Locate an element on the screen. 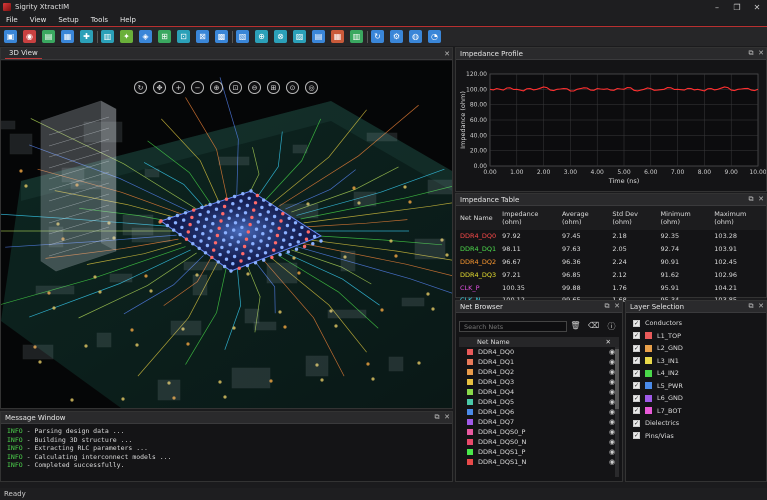 The width and height of the screenshot is (767, 500). layer-item: ✓ L2_GND is located at coordinates (699, 348).